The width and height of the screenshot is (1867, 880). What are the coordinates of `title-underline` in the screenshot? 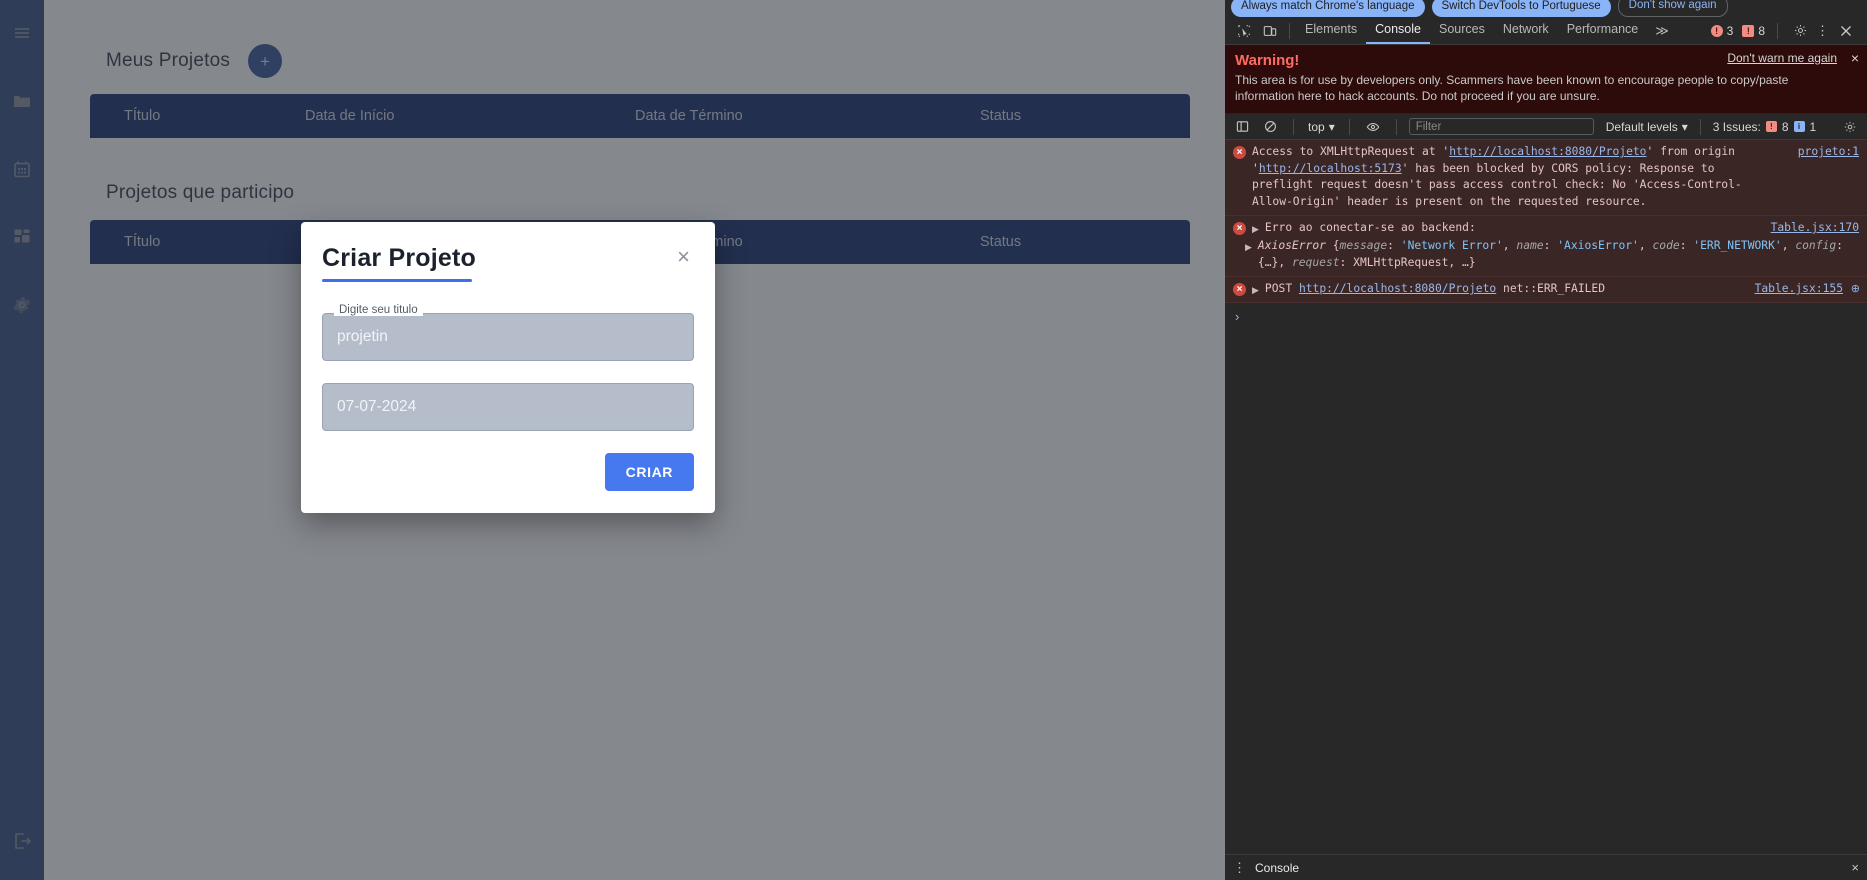 It's located at (397, 280).